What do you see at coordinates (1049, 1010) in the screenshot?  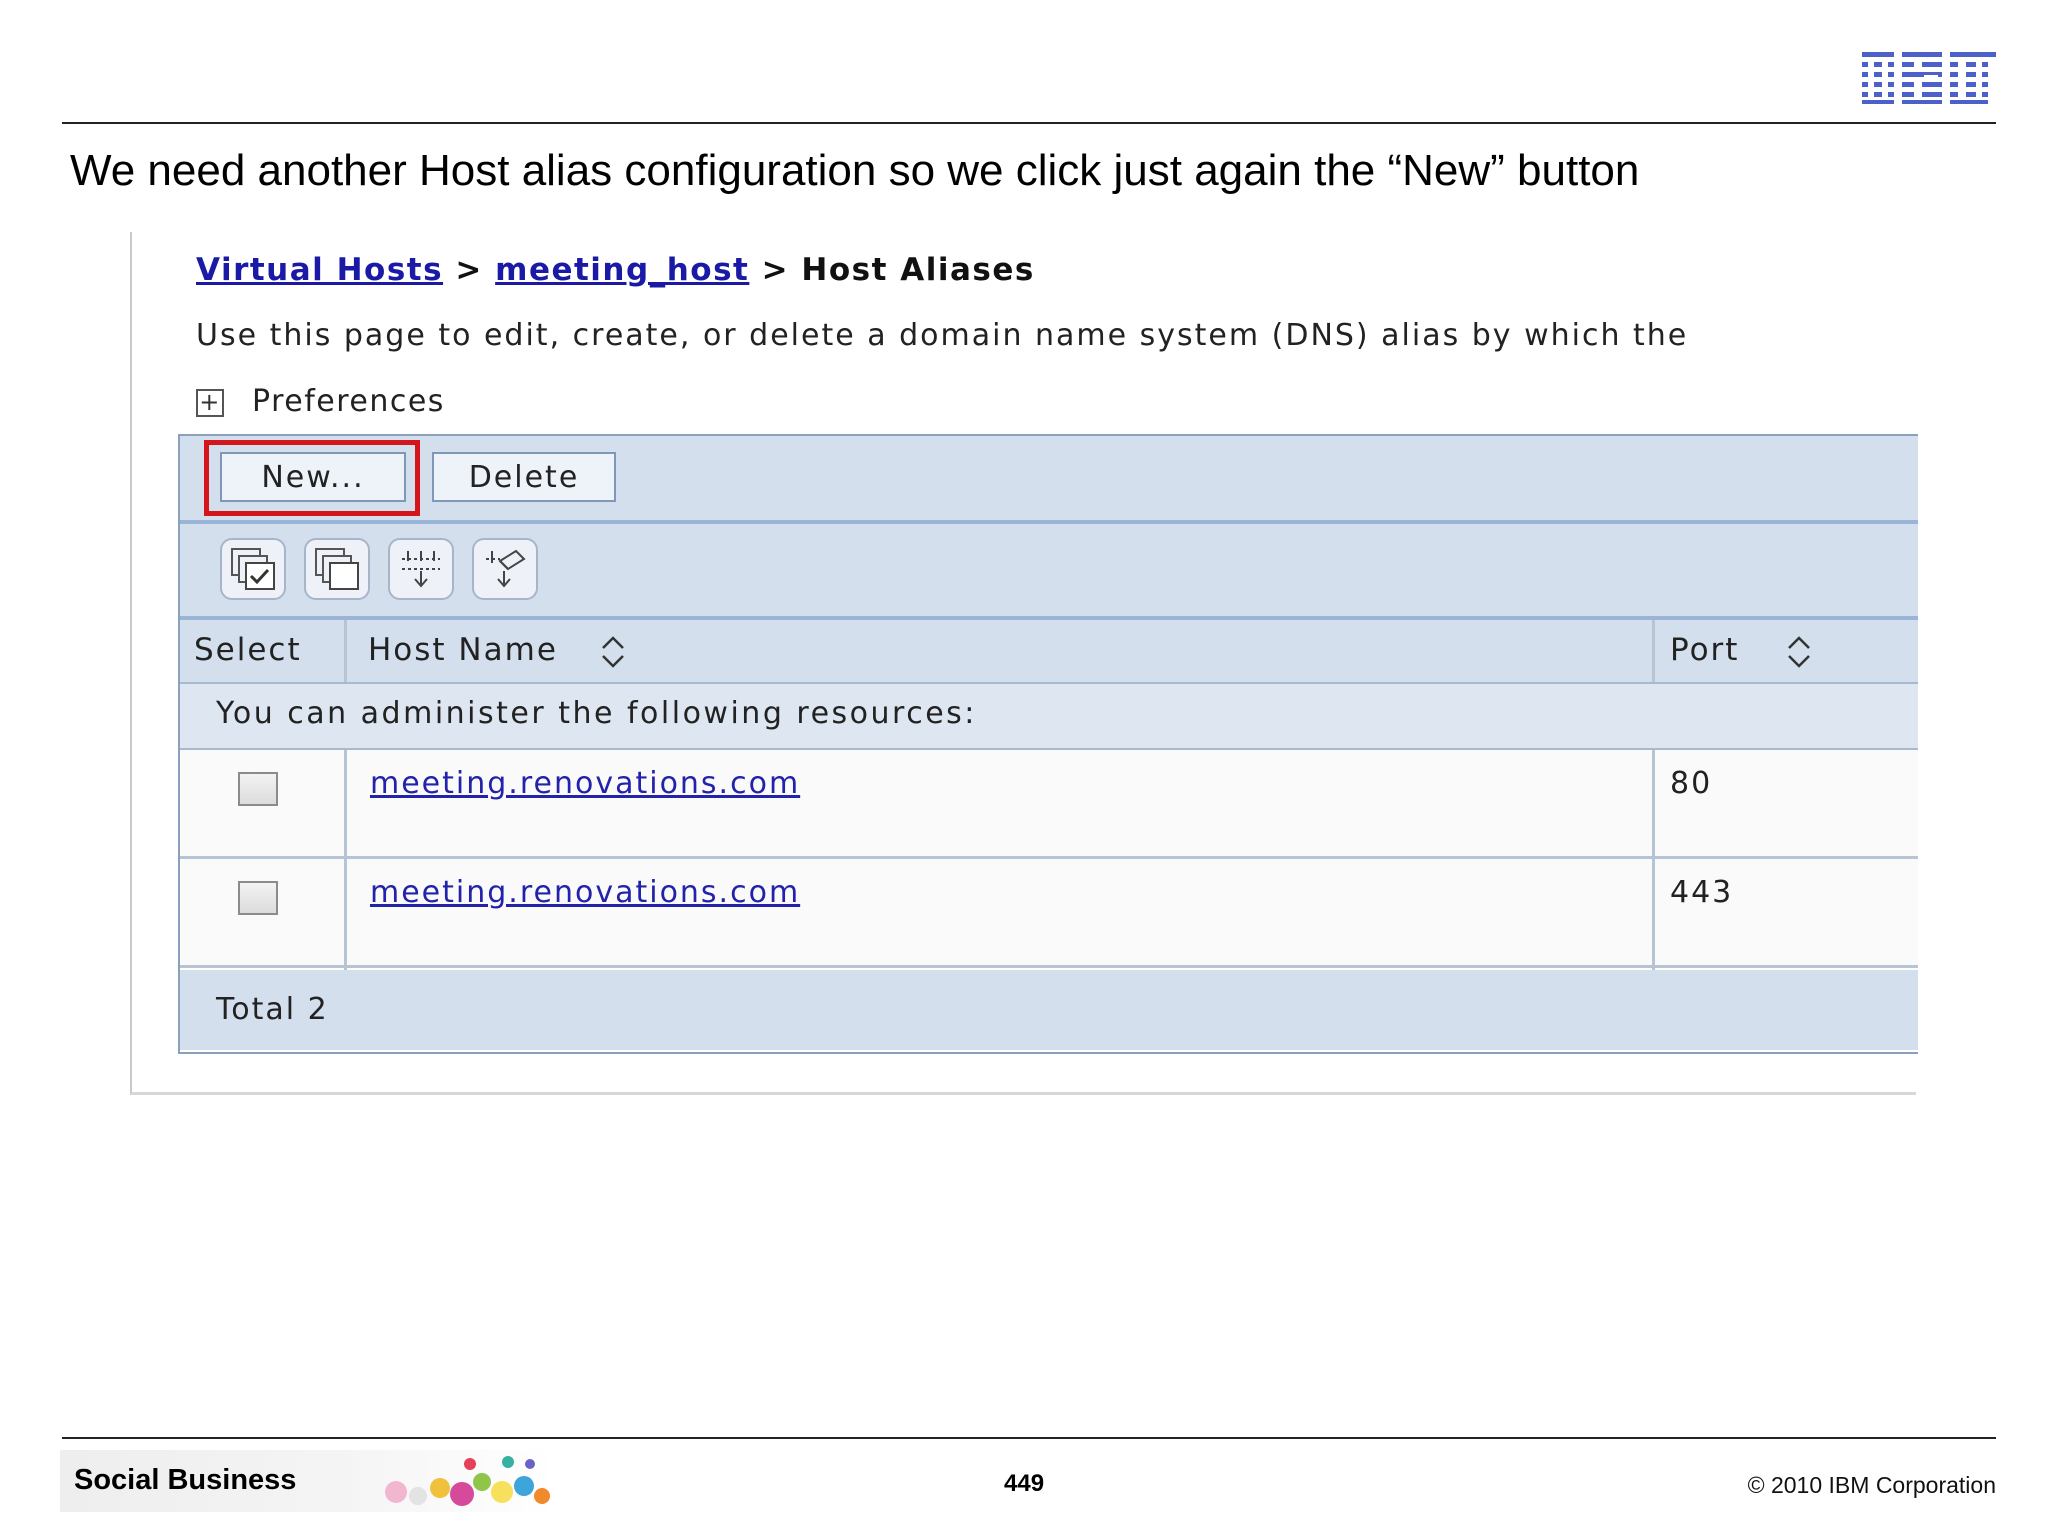 I see `table-total-row: Total 2` at bounding box center [1049, 1010].